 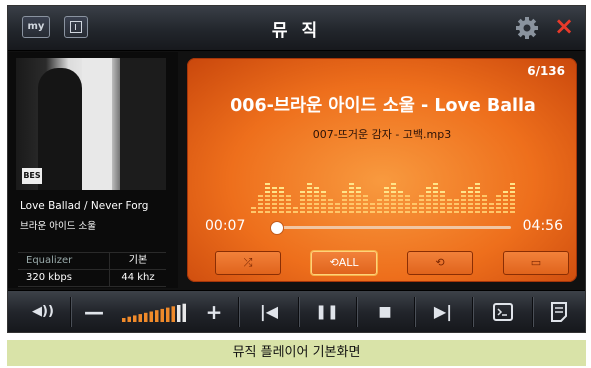 What do you see at coordinates (156, 312) in the screenshot?
I see `volume-level` at bounding box center [156, 312].